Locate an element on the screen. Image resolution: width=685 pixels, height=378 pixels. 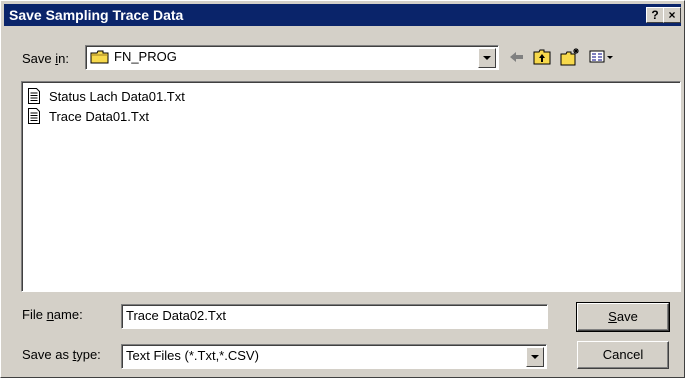
folder-icon is located at coordinates (100, 57).